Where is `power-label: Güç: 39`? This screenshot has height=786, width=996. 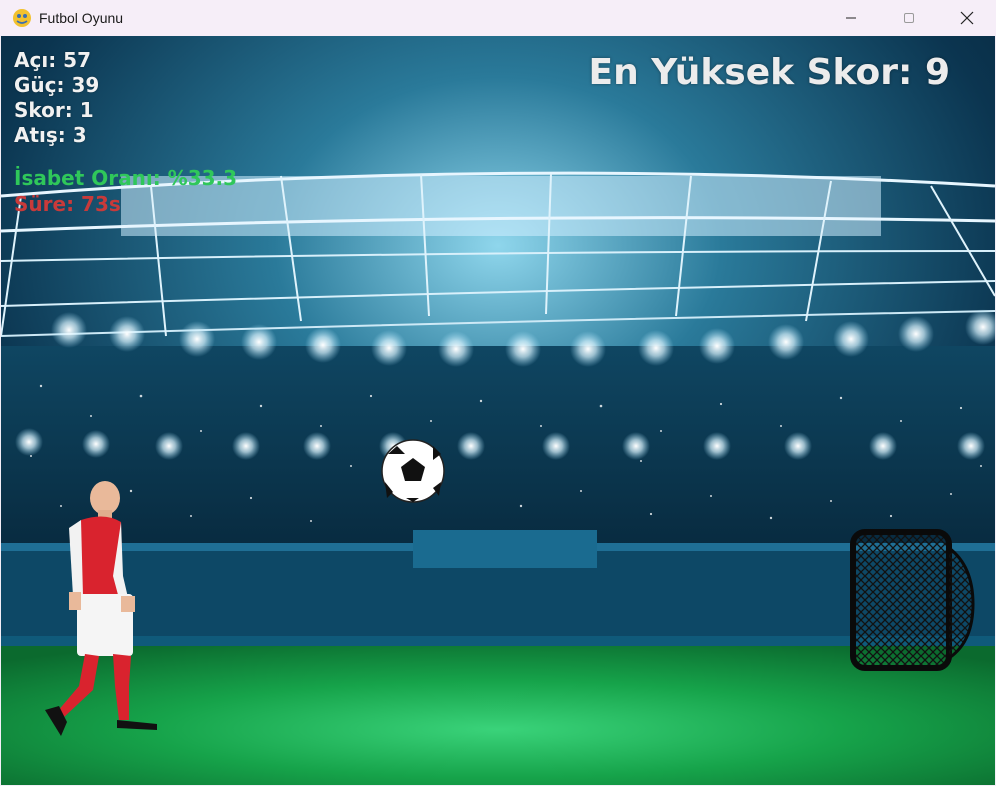
power-label: Güç: 39 is located at coordinates (57, 85).